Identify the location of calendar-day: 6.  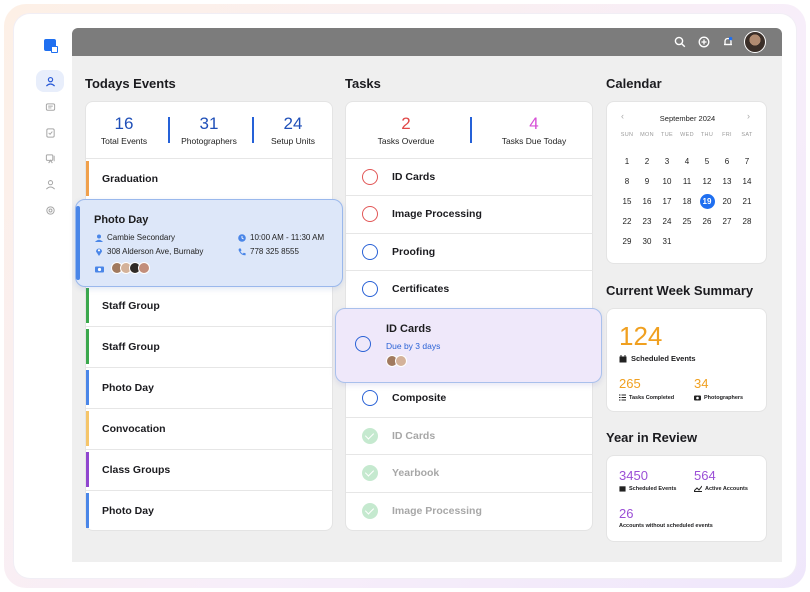
(727, 161).